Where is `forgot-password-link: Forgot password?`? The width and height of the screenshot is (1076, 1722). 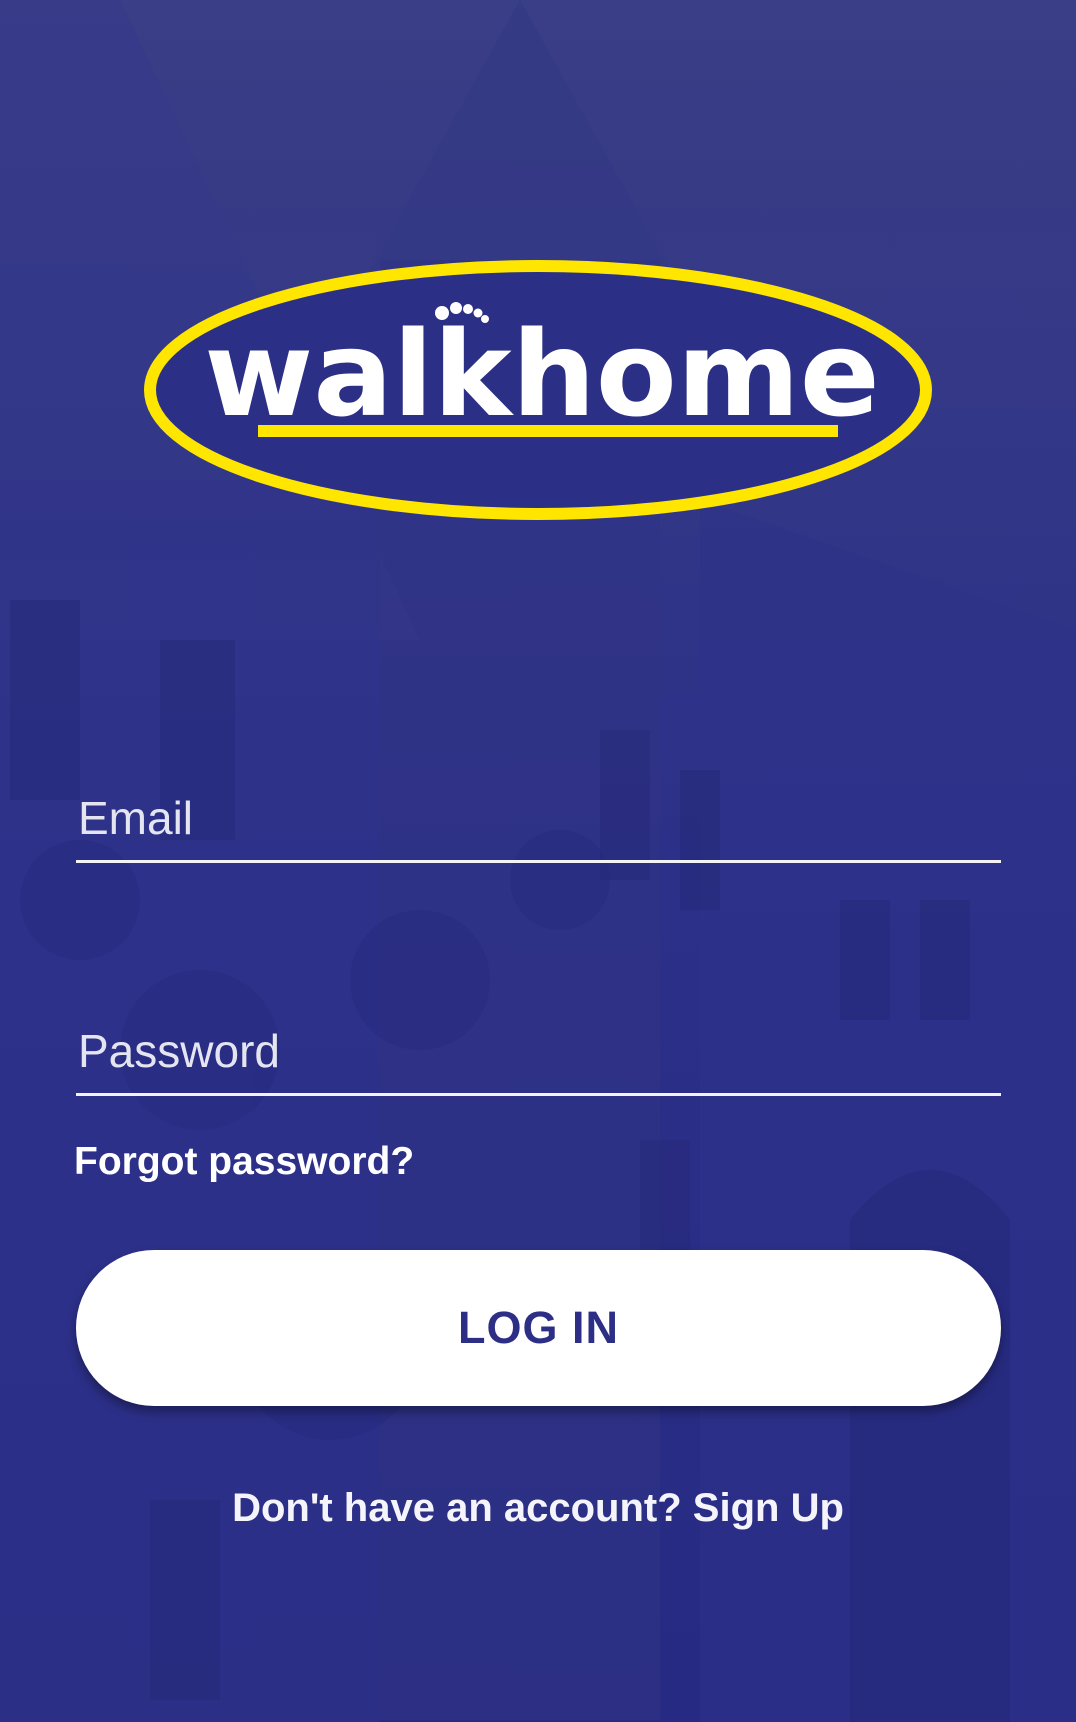 forgot-password-link: Forgot password? is located at coordinates (244, 1162).